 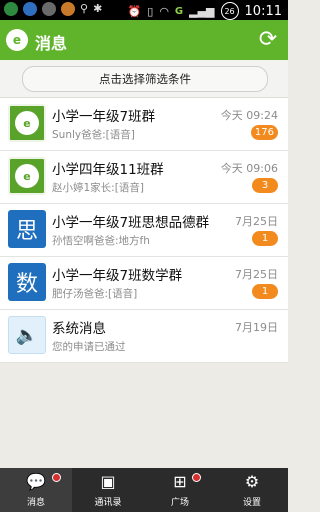 I want to click on app-logo-icon: e, so click(x=17, y=40).